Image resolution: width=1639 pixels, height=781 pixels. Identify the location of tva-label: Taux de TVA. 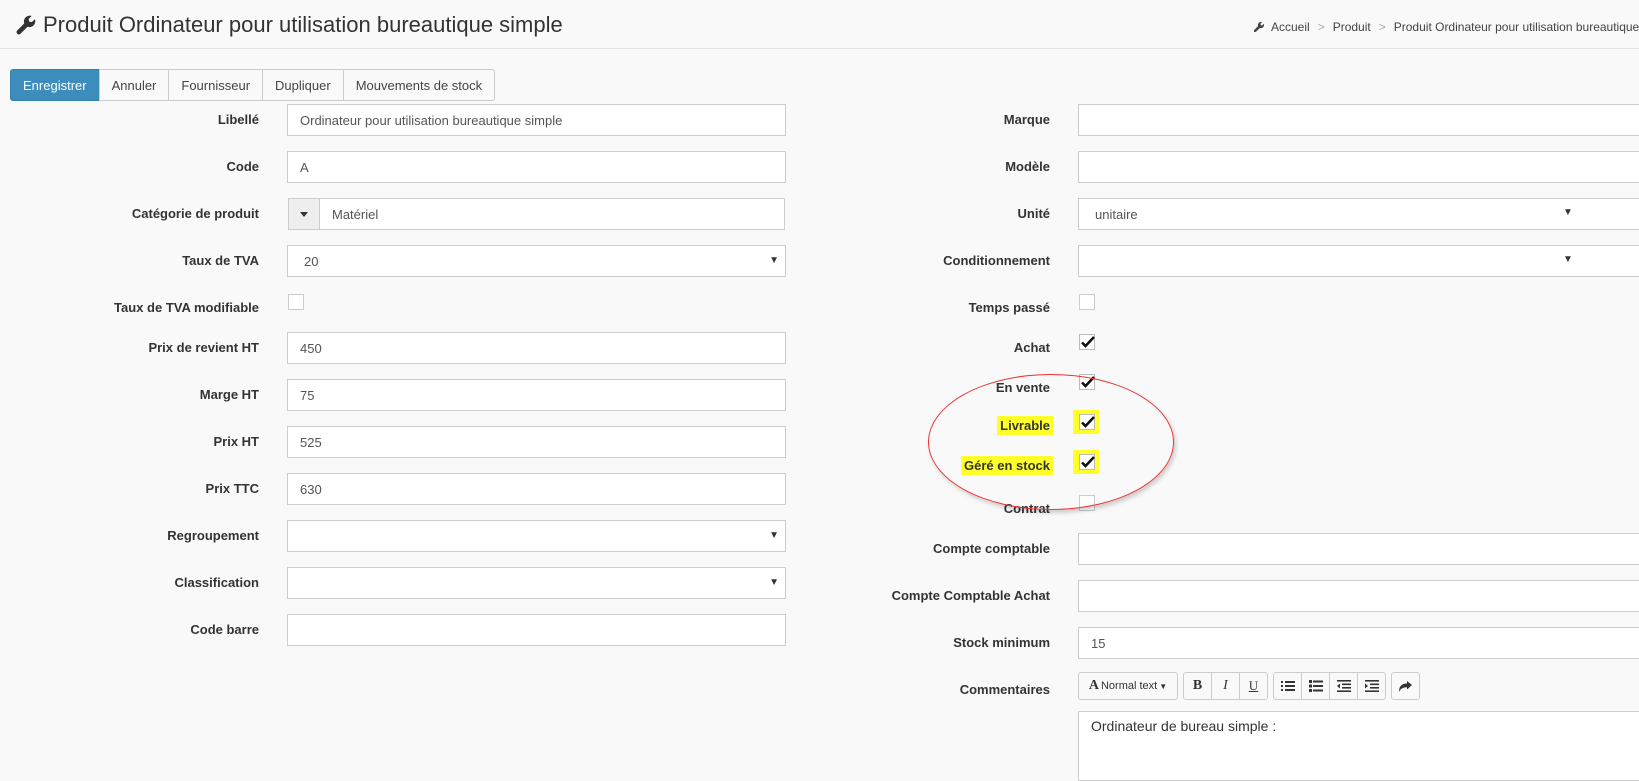
(220, 260).